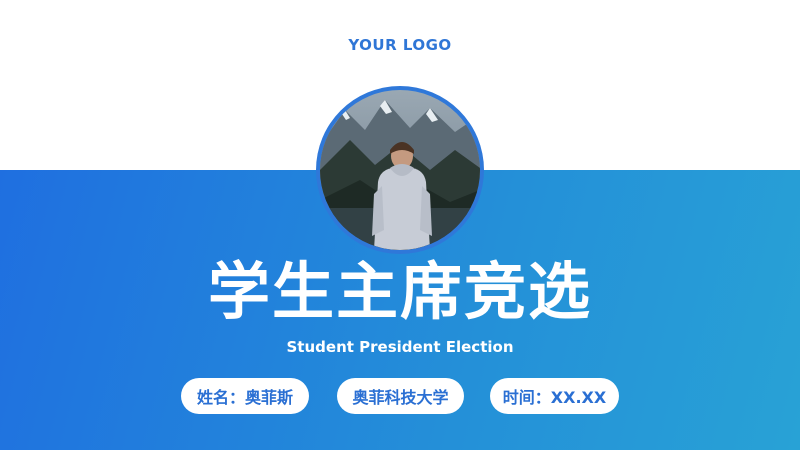 The height and width of the screenshot is (450, 800). I want to click on name-badge: 姓名：奥菲斯, so click(245, 396).